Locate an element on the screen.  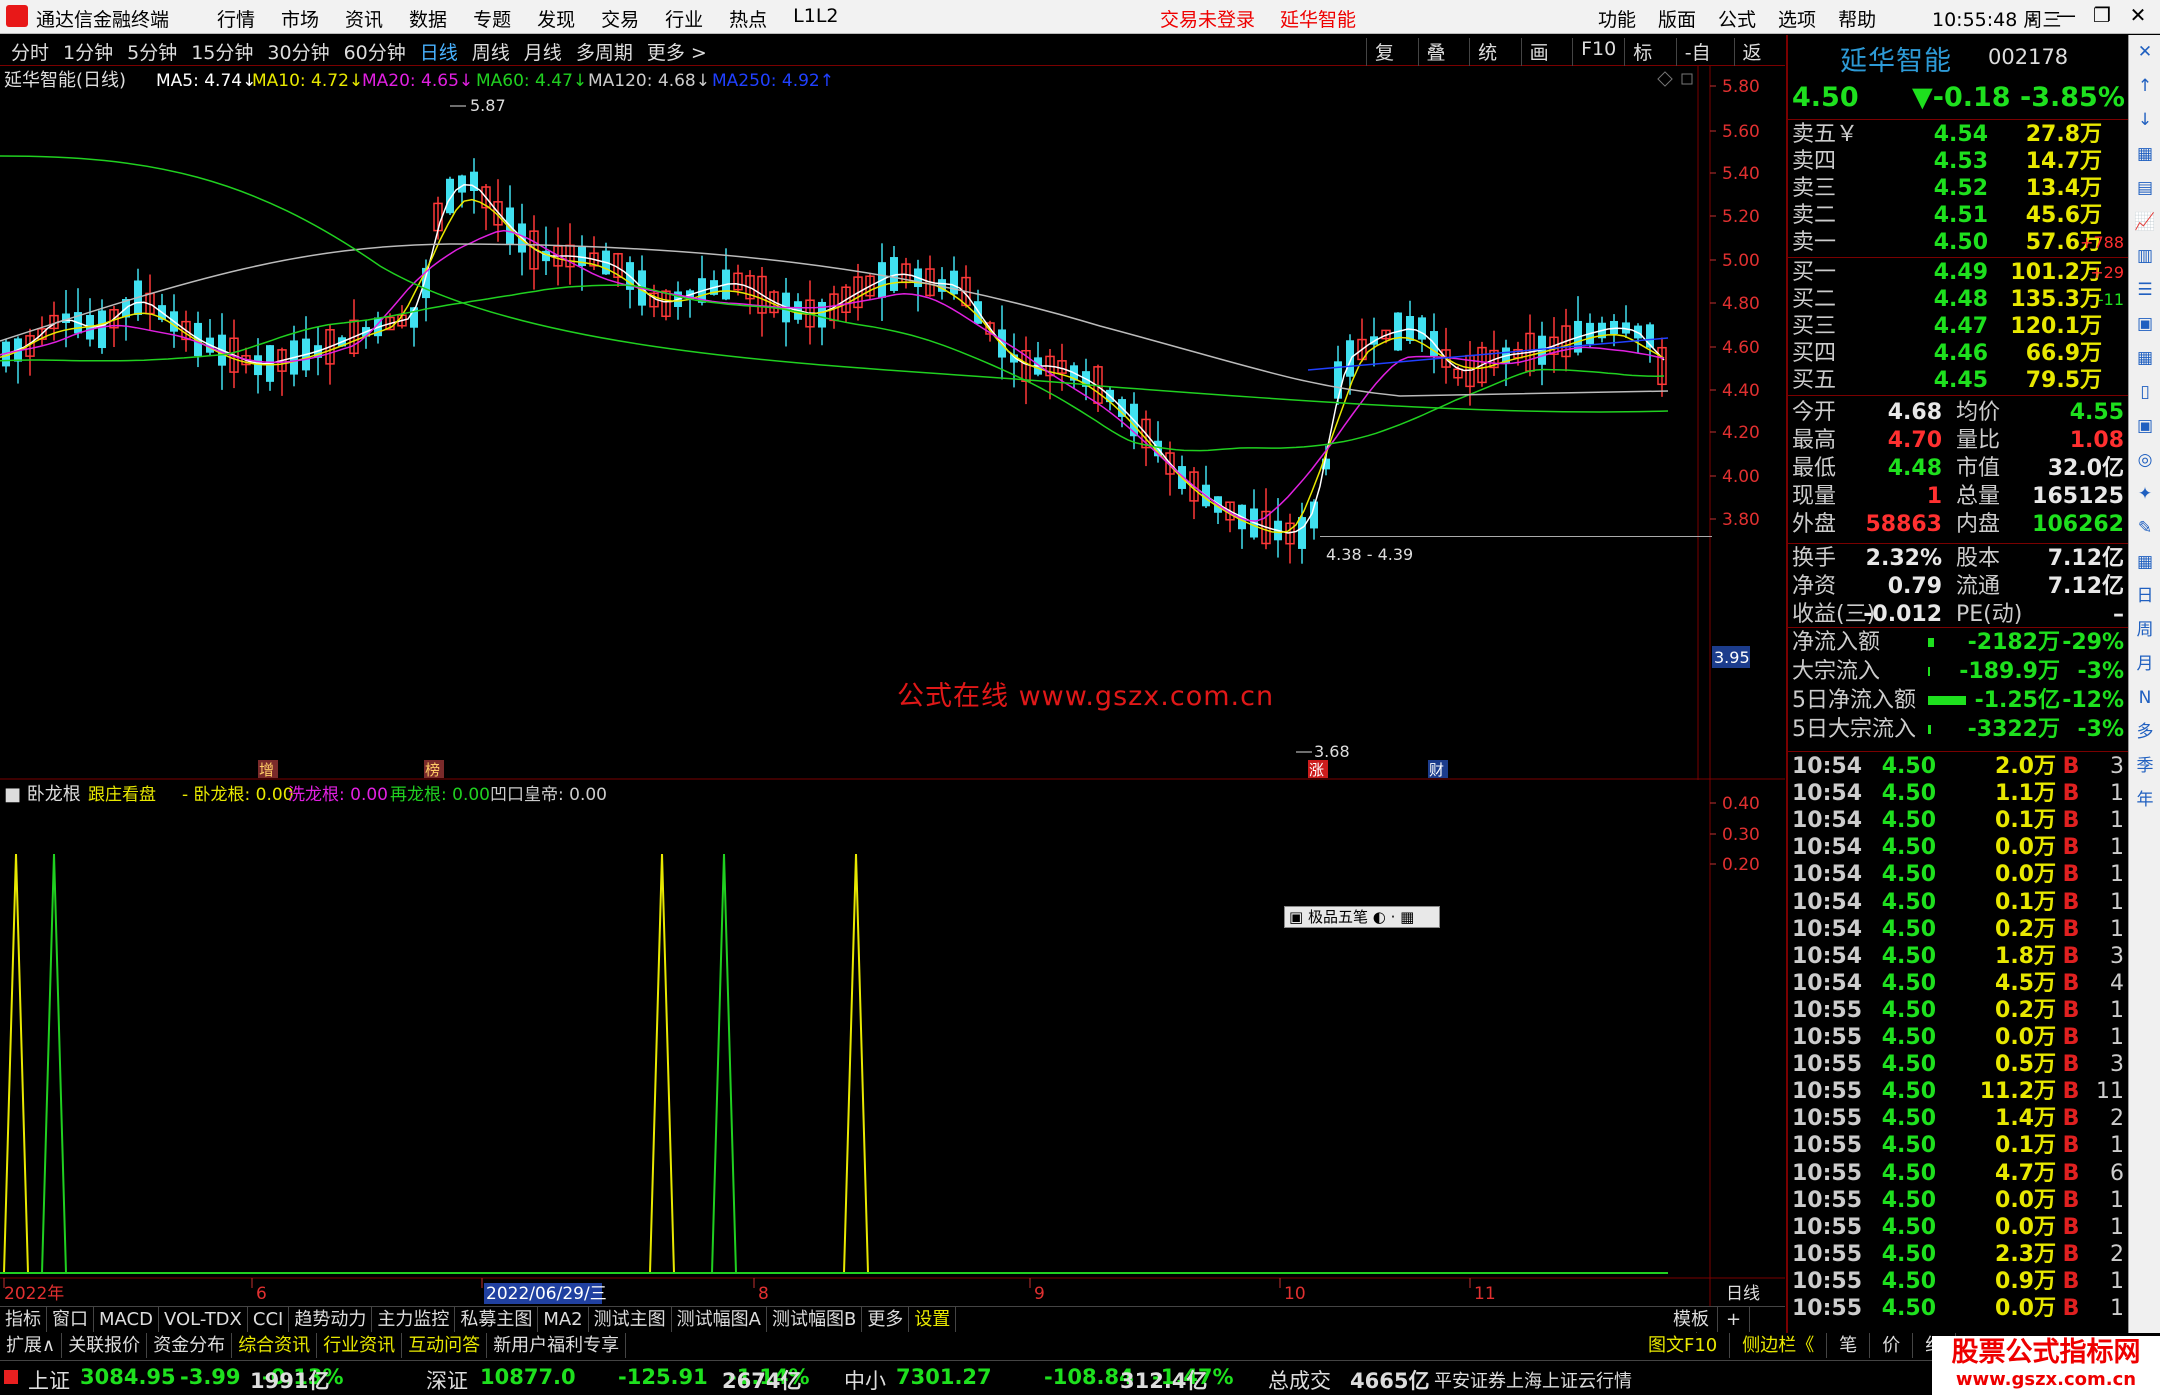
order-row: 买四 4.46 66.9万 is located at coordinates (1958, 353).